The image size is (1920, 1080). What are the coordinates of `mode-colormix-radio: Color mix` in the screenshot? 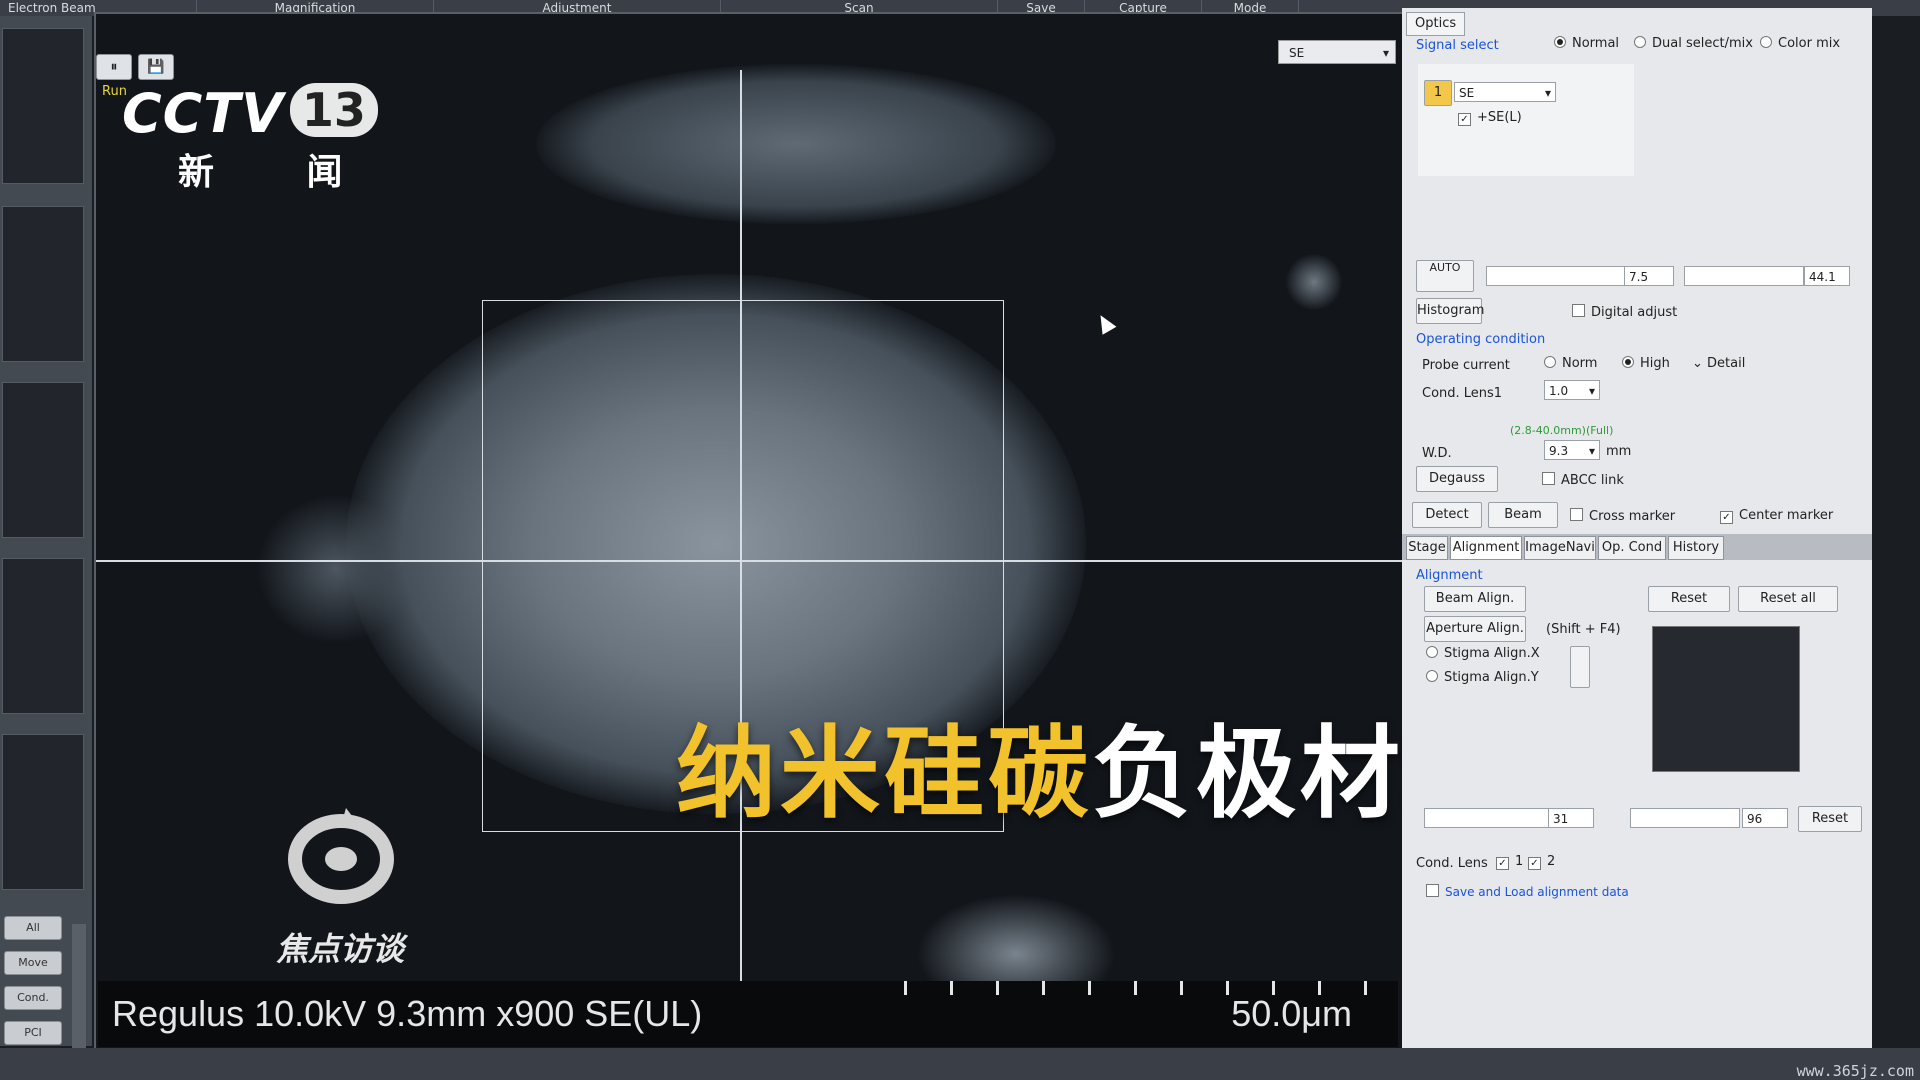 It's located at (1800, 43).